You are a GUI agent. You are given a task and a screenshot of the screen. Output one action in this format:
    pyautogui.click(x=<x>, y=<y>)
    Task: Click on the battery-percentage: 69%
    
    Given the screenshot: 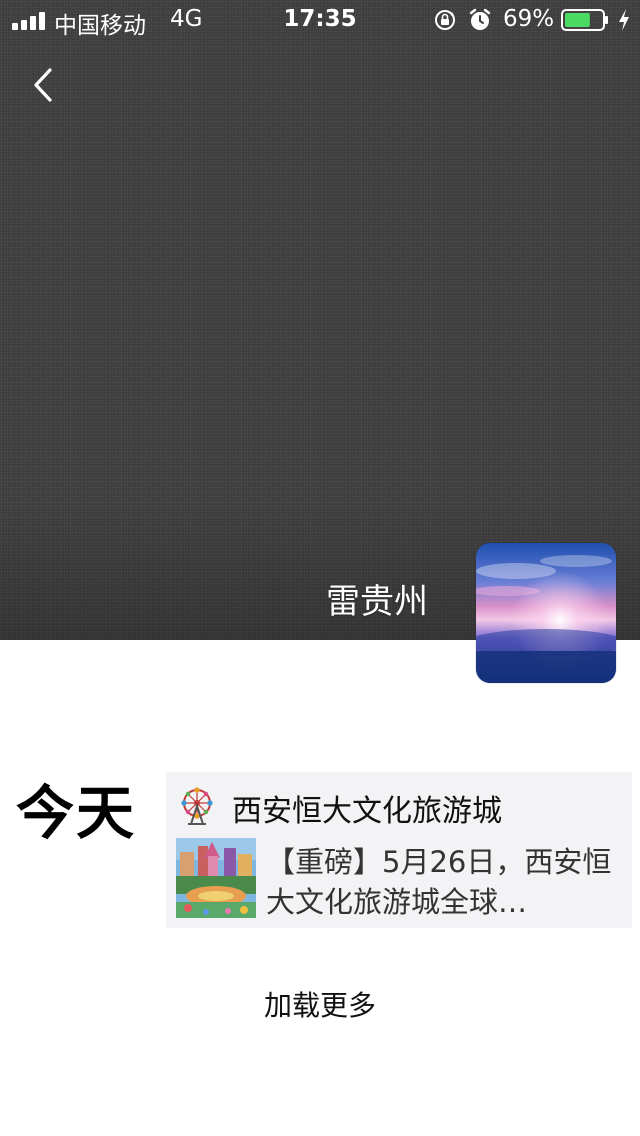 What is the action you would take?
    pyautogui.click(x=529, y=19)
    